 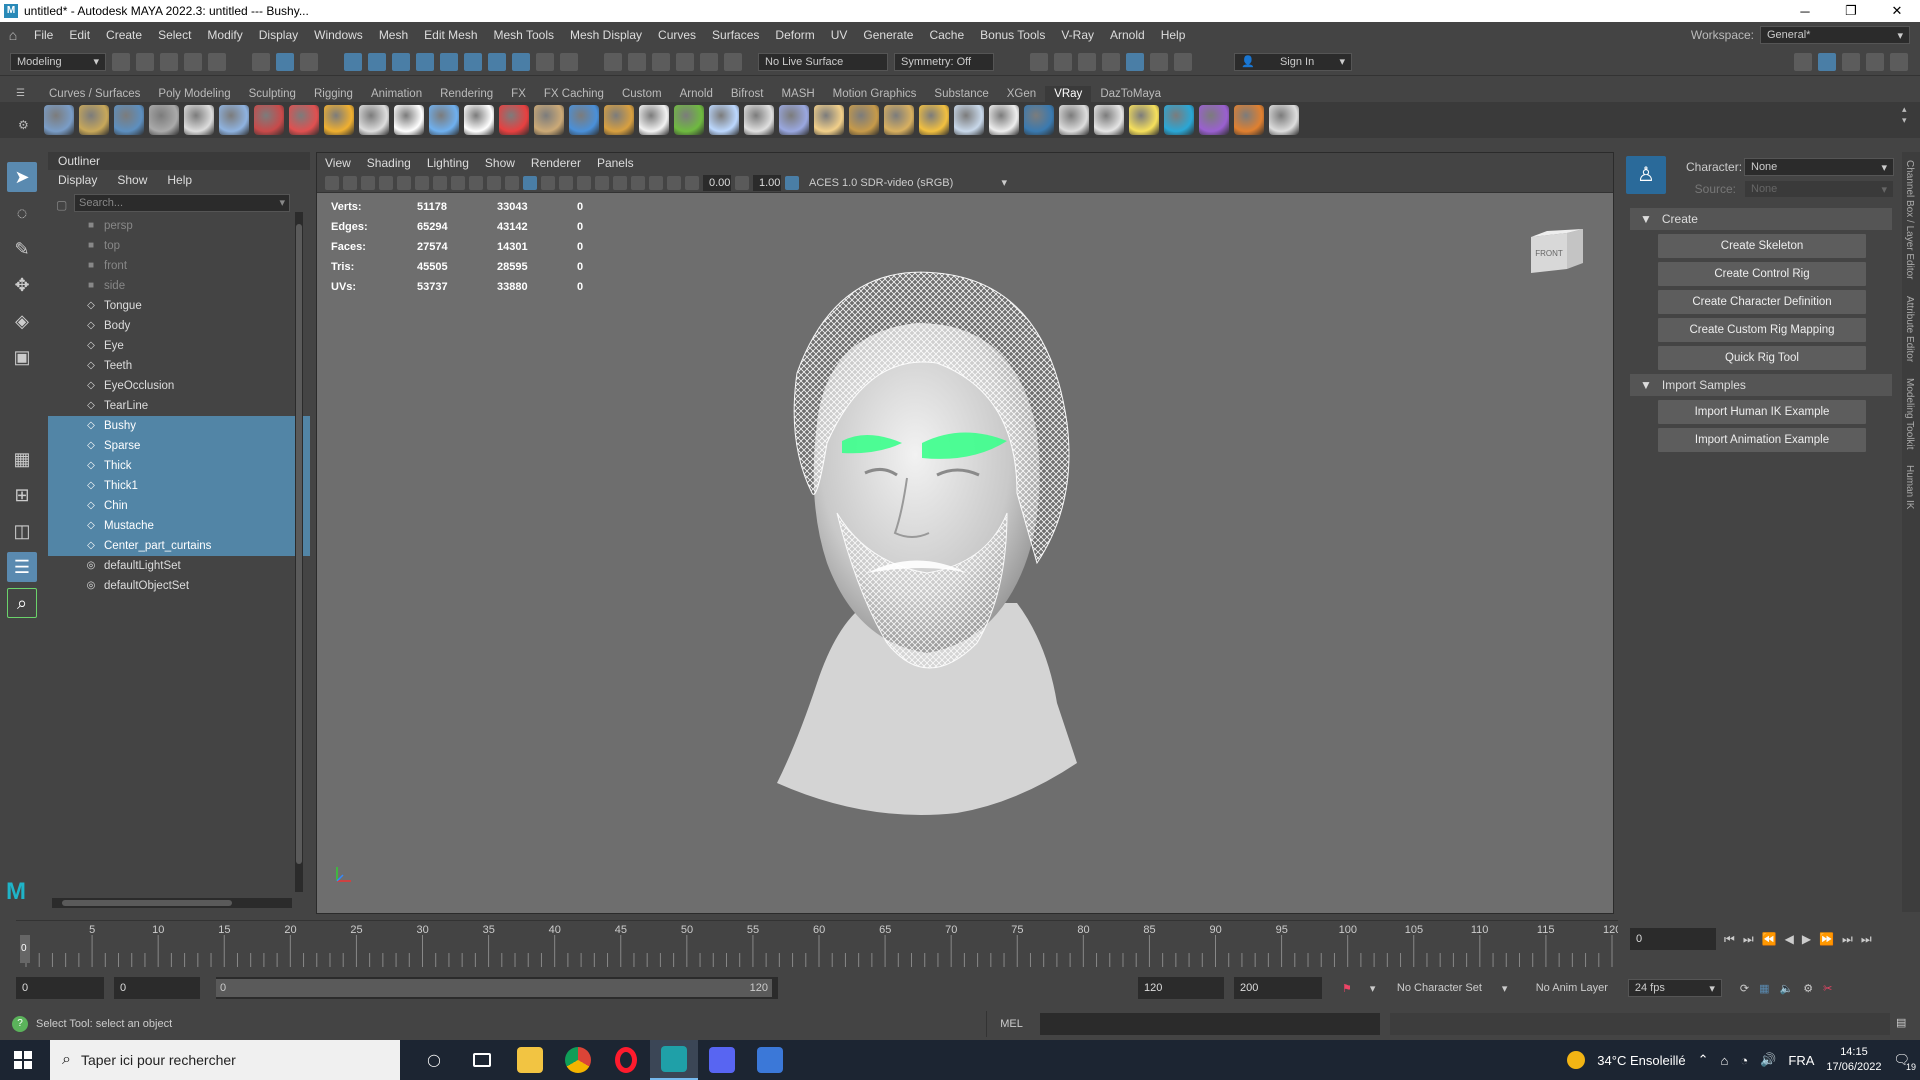 I want to click on current-time-marker: 0, so click(x=25, y=949).